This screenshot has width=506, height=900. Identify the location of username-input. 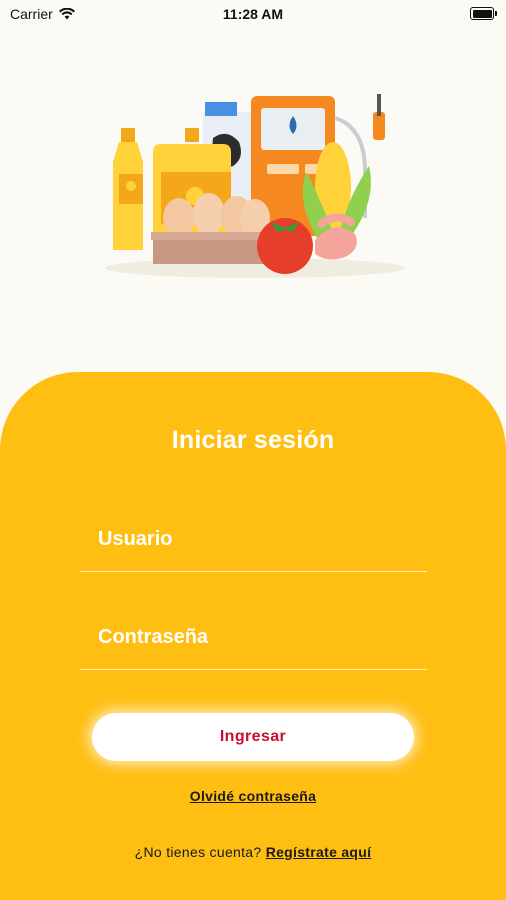
(253, 539).